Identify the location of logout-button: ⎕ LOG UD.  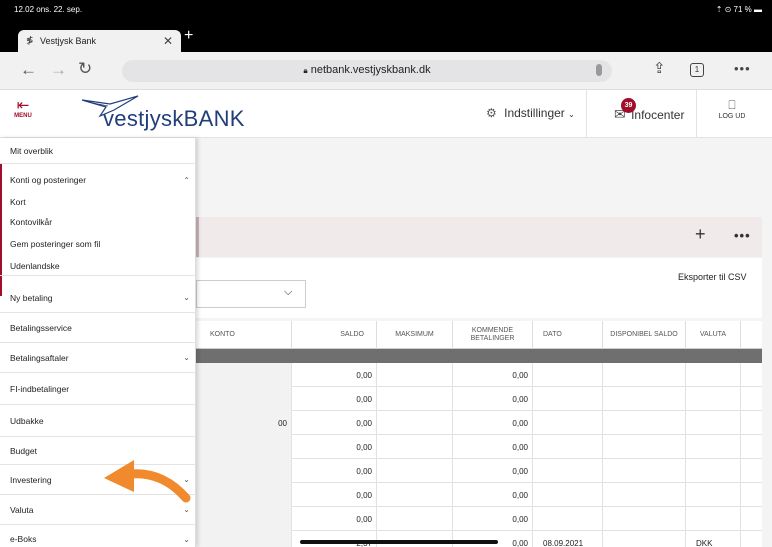
(732, 109).